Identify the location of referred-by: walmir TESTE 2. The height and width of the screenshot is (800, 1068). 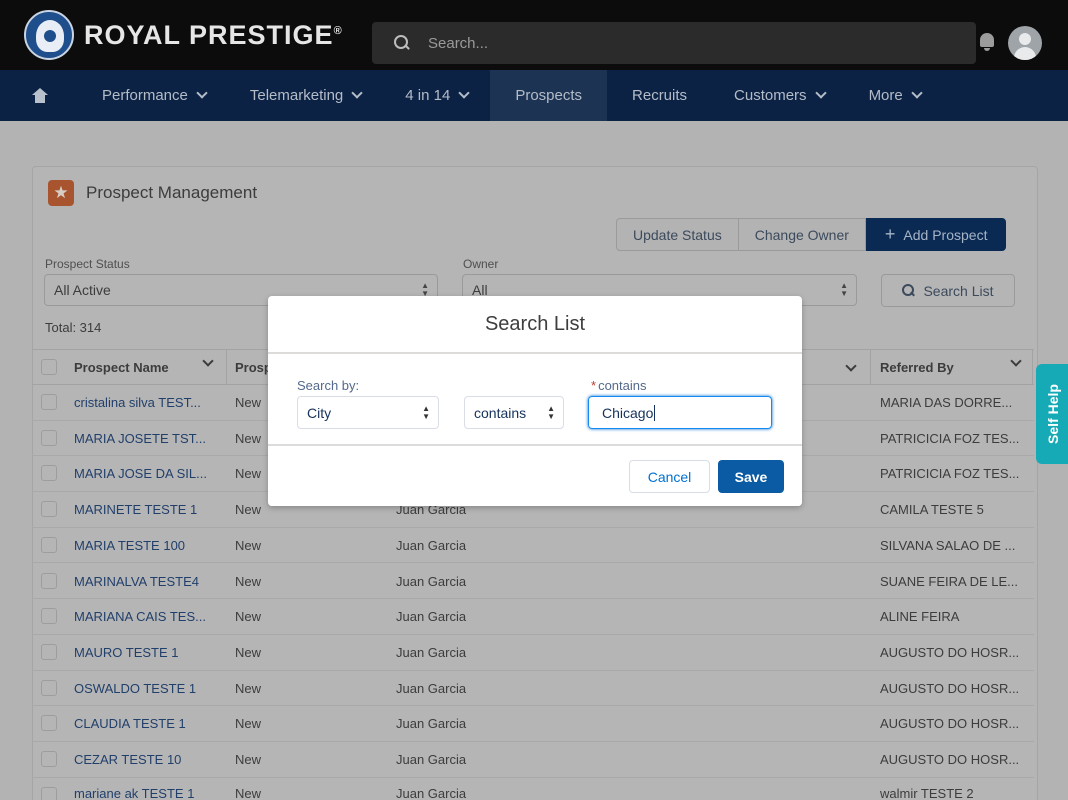
(927, 793).